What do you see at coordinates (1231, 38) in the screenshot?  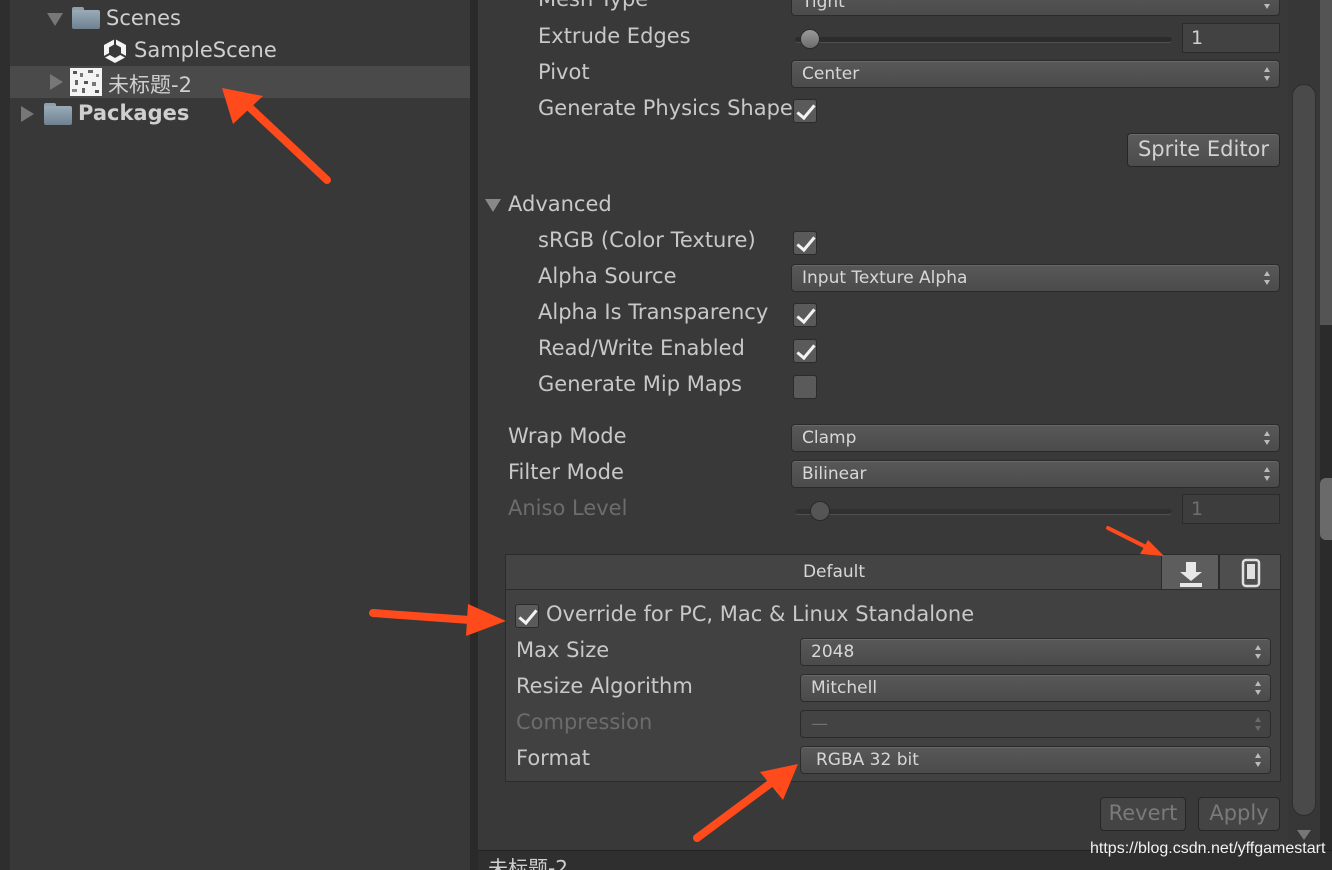 I see `extrude-edges-field: 1` at bounding box center [1231, 38].